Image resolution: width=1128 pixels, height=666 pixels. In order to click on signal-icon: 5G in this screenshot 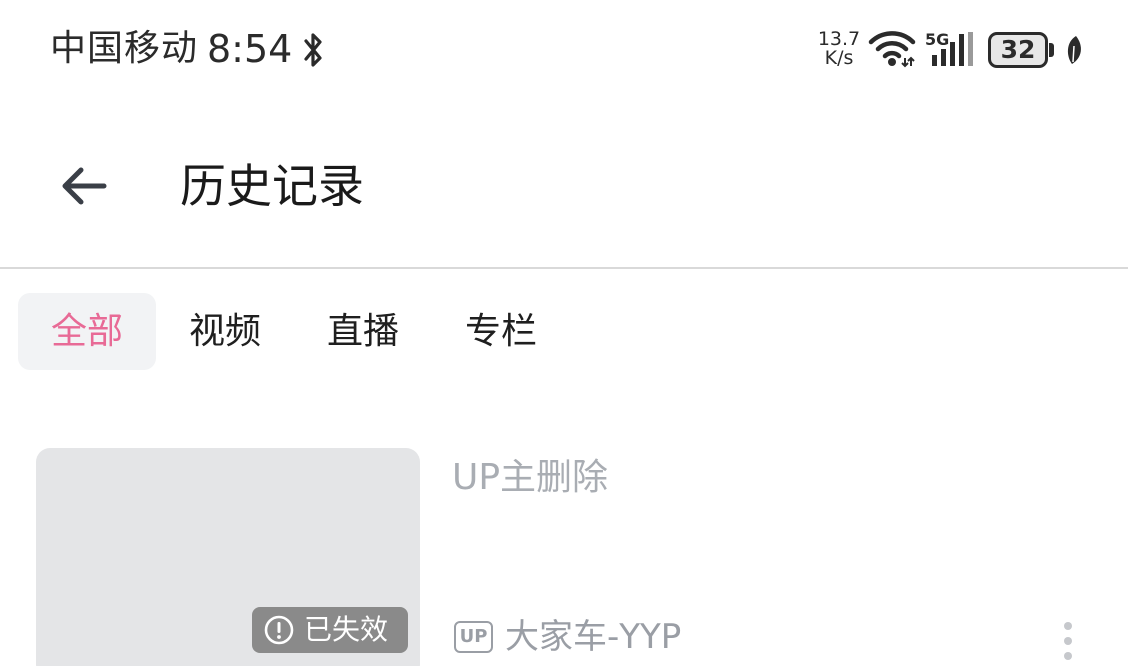, I will do `click(949, 48)`.